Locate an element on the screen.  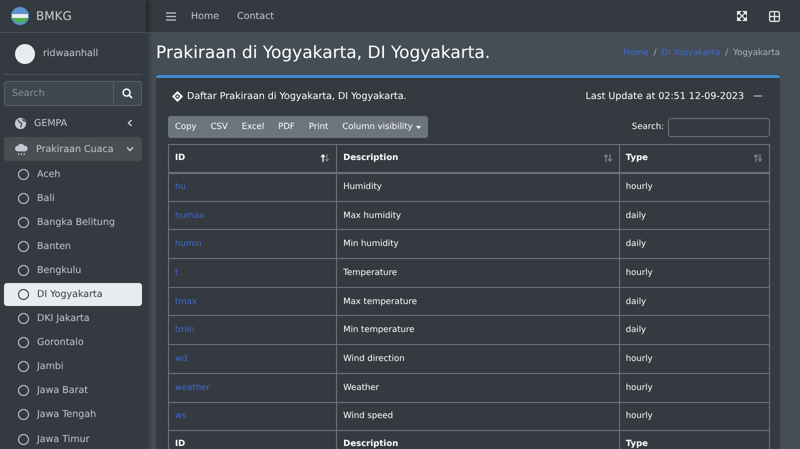
brand-name: BMKG is located at coordinates (54, 16).